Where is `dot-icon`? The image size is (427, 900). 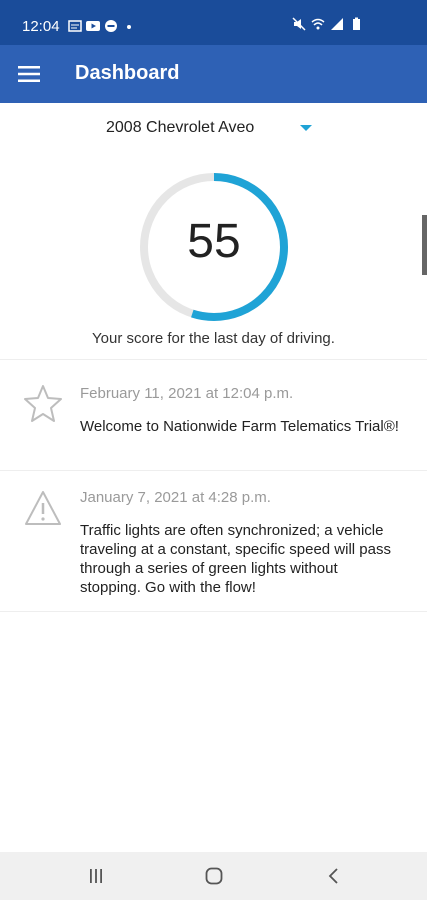 dot-icon is located at coordinates (129, 27).